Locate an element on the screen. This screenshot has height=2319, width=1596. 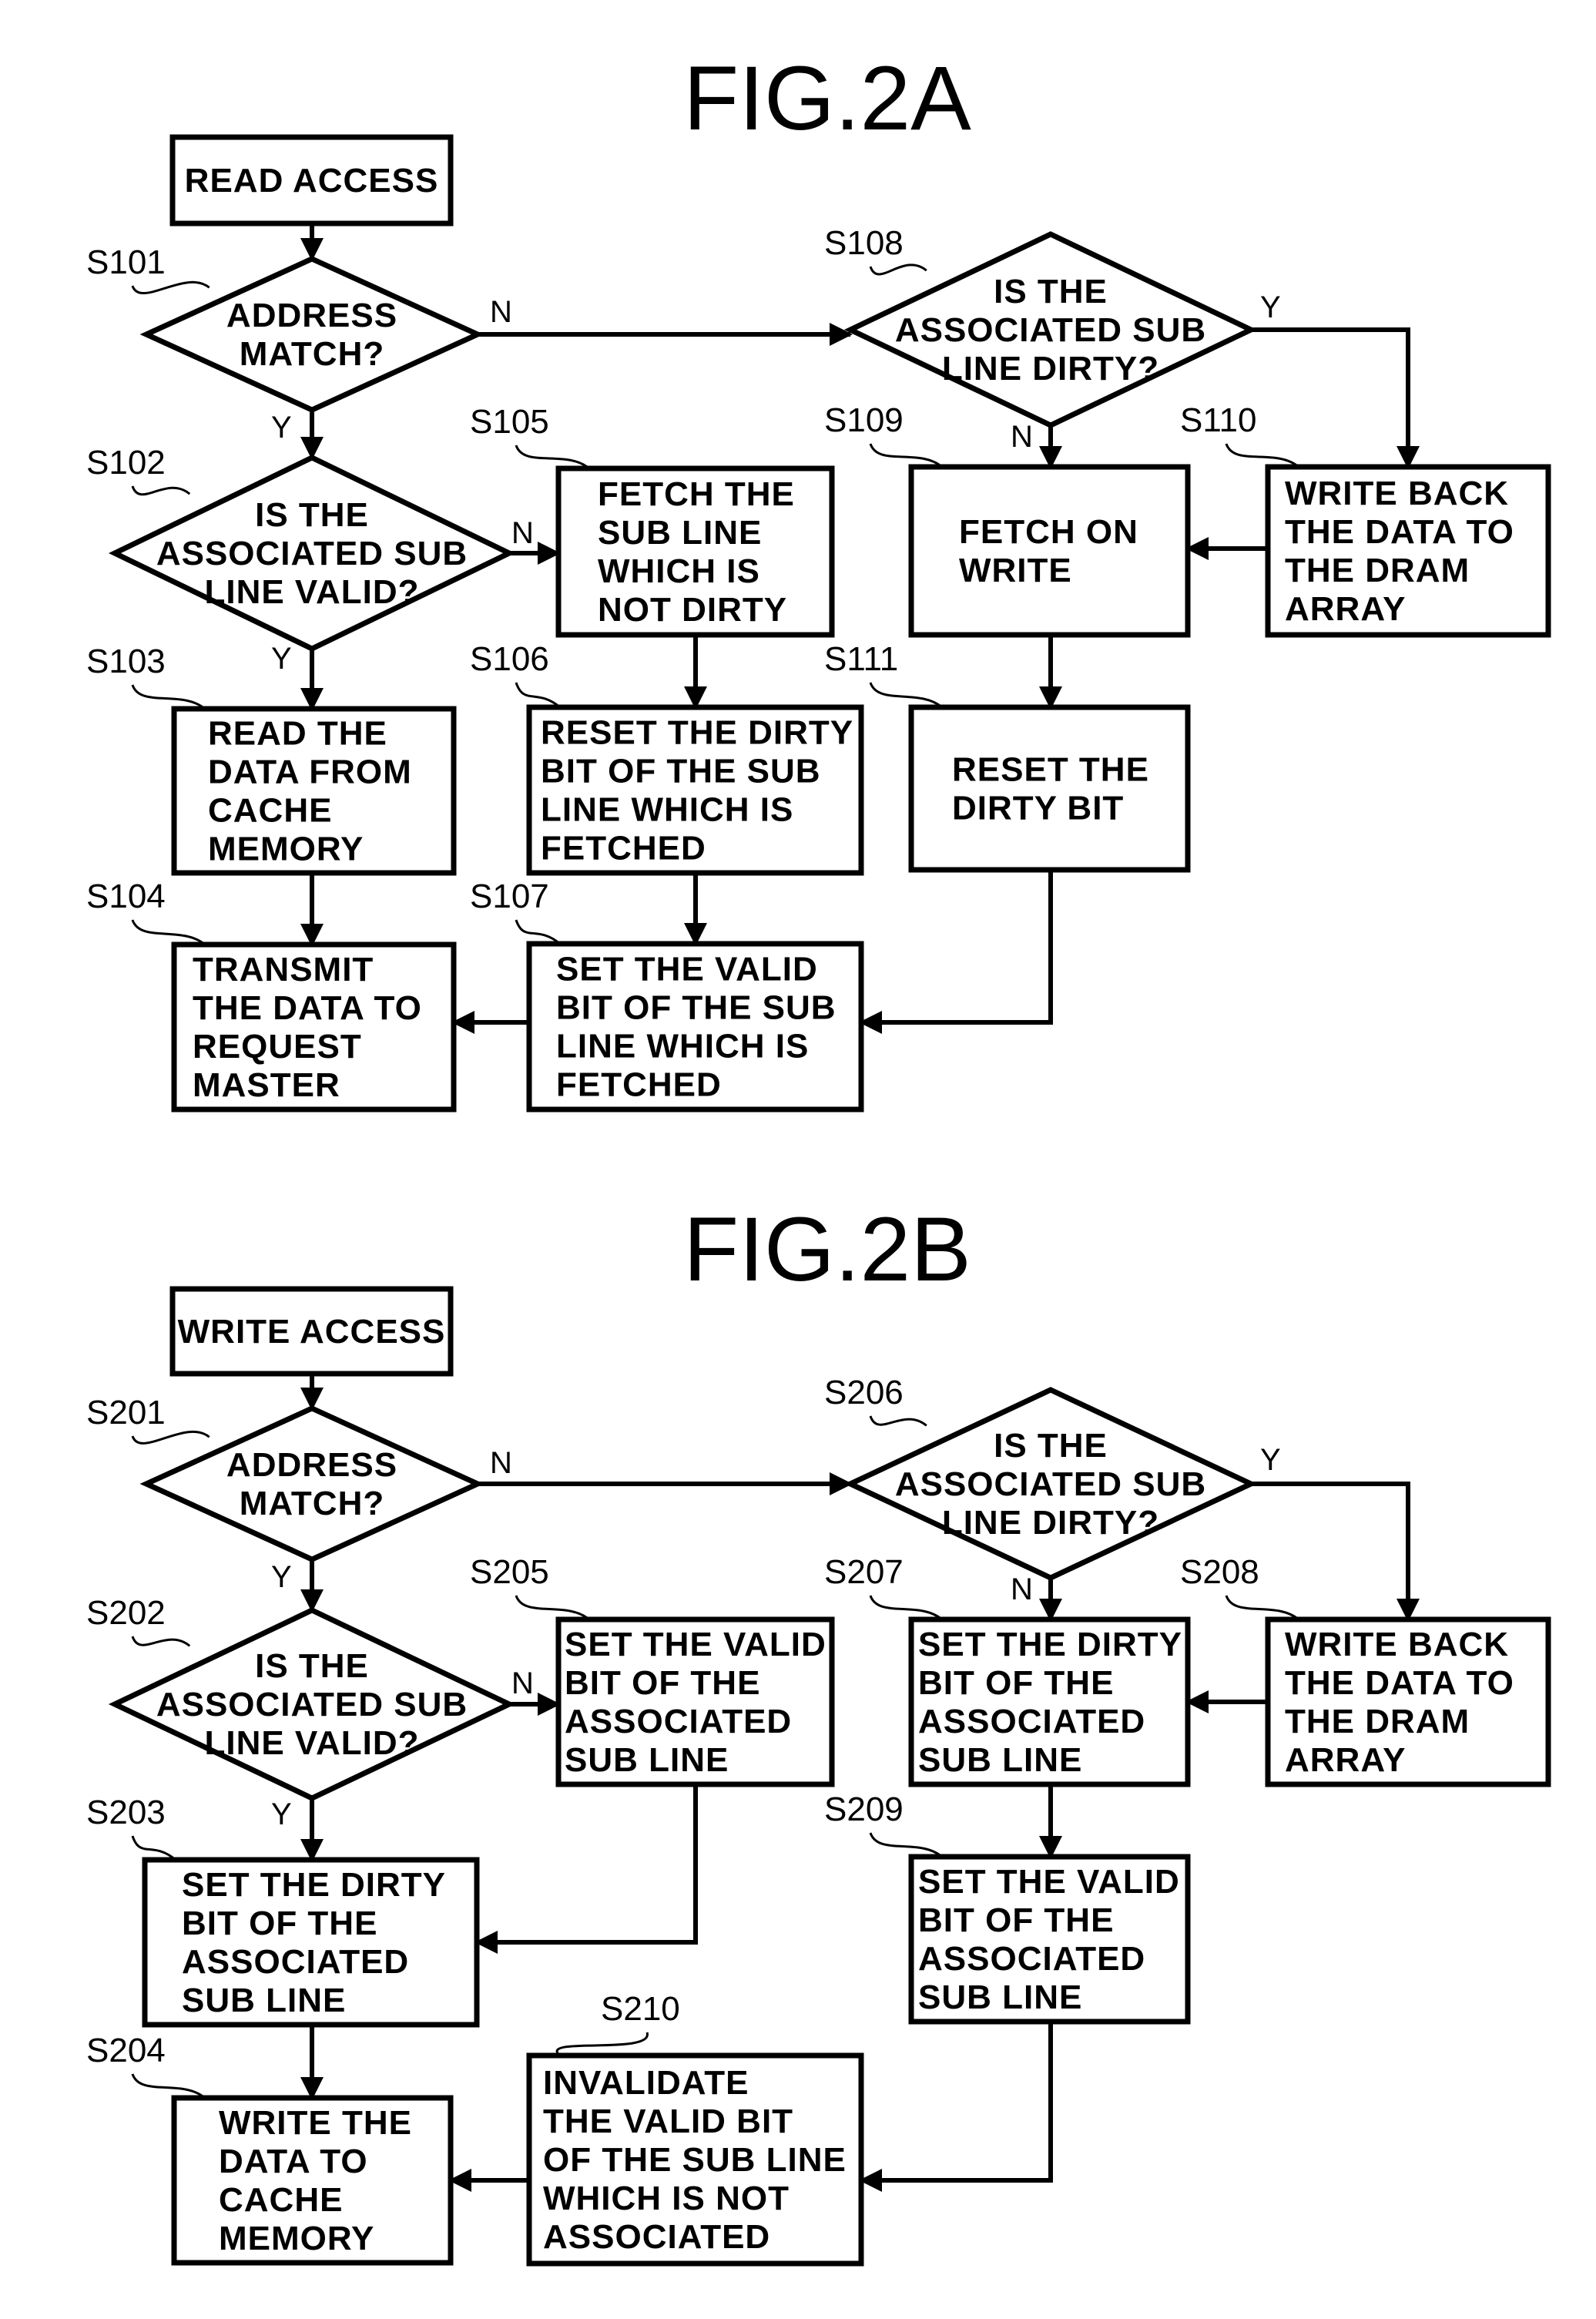
step-s110-text-line: ARRAY is located at coordinates (1345, 609).